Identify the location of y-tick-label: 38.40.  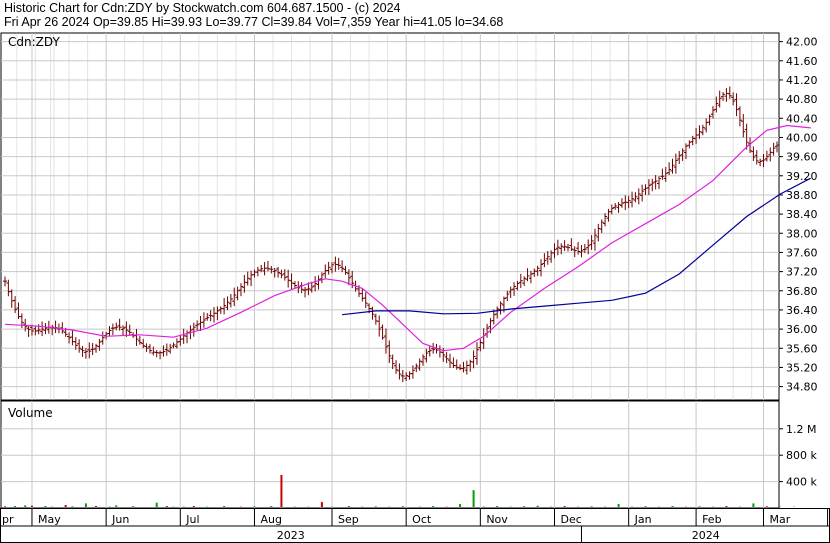
(802, 214).